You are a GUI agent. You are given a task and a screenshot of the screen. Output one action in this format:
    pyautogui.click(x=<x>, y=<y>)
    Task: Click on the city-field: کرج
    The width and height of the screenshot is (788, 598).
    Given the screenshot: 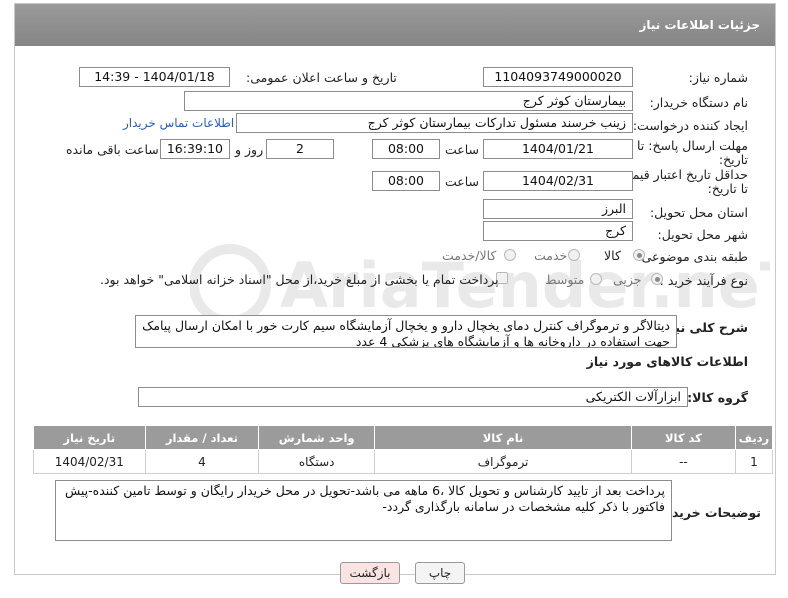 What is the action you would take?
    pyautogui.click(x=558, y=231)
    